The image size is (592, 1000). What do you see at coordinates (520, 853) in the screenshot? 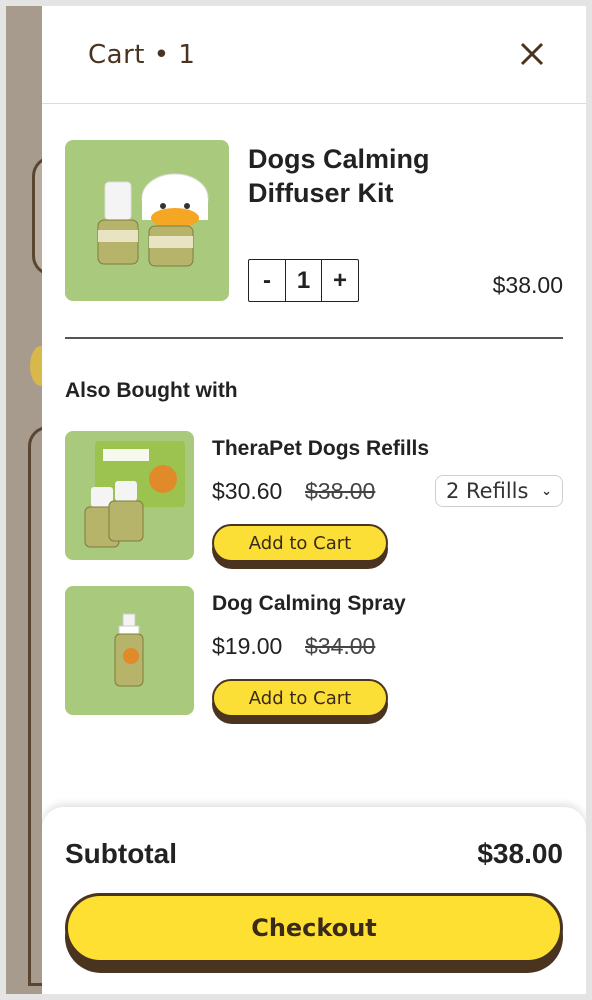
I see `subtotal-value: $38.00` at bounding box center [520, 853].